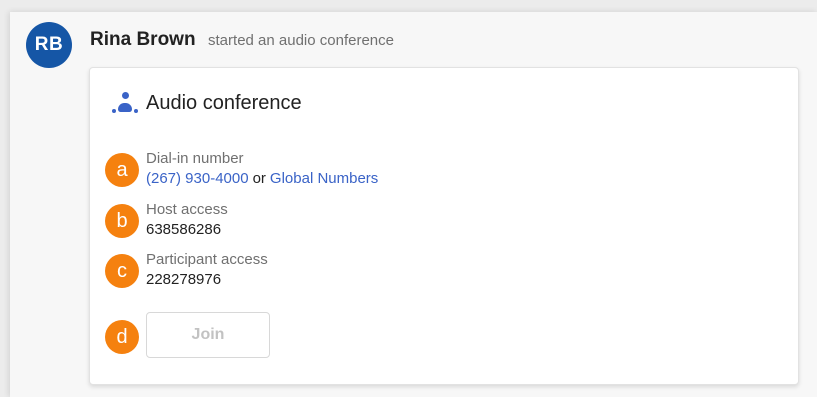 This screenshot has width=817, height=397. What do you see at coordinates (187, 209) in the screenshot?
I see `host-access-label: Host access` at bounding box center [187, 209].